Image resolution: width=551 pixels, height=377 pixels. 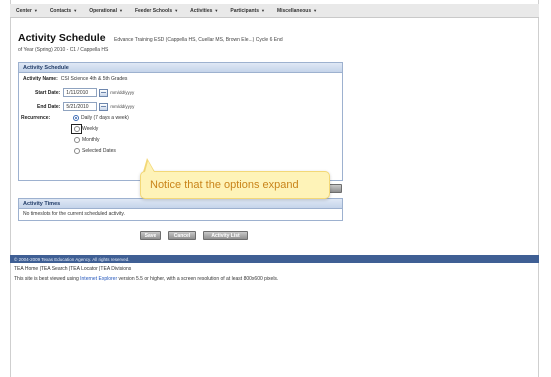 I want to click on page-subline: of Year (Spring) 2010 - C1 / Cappella HS, so click(x=63, y=50).